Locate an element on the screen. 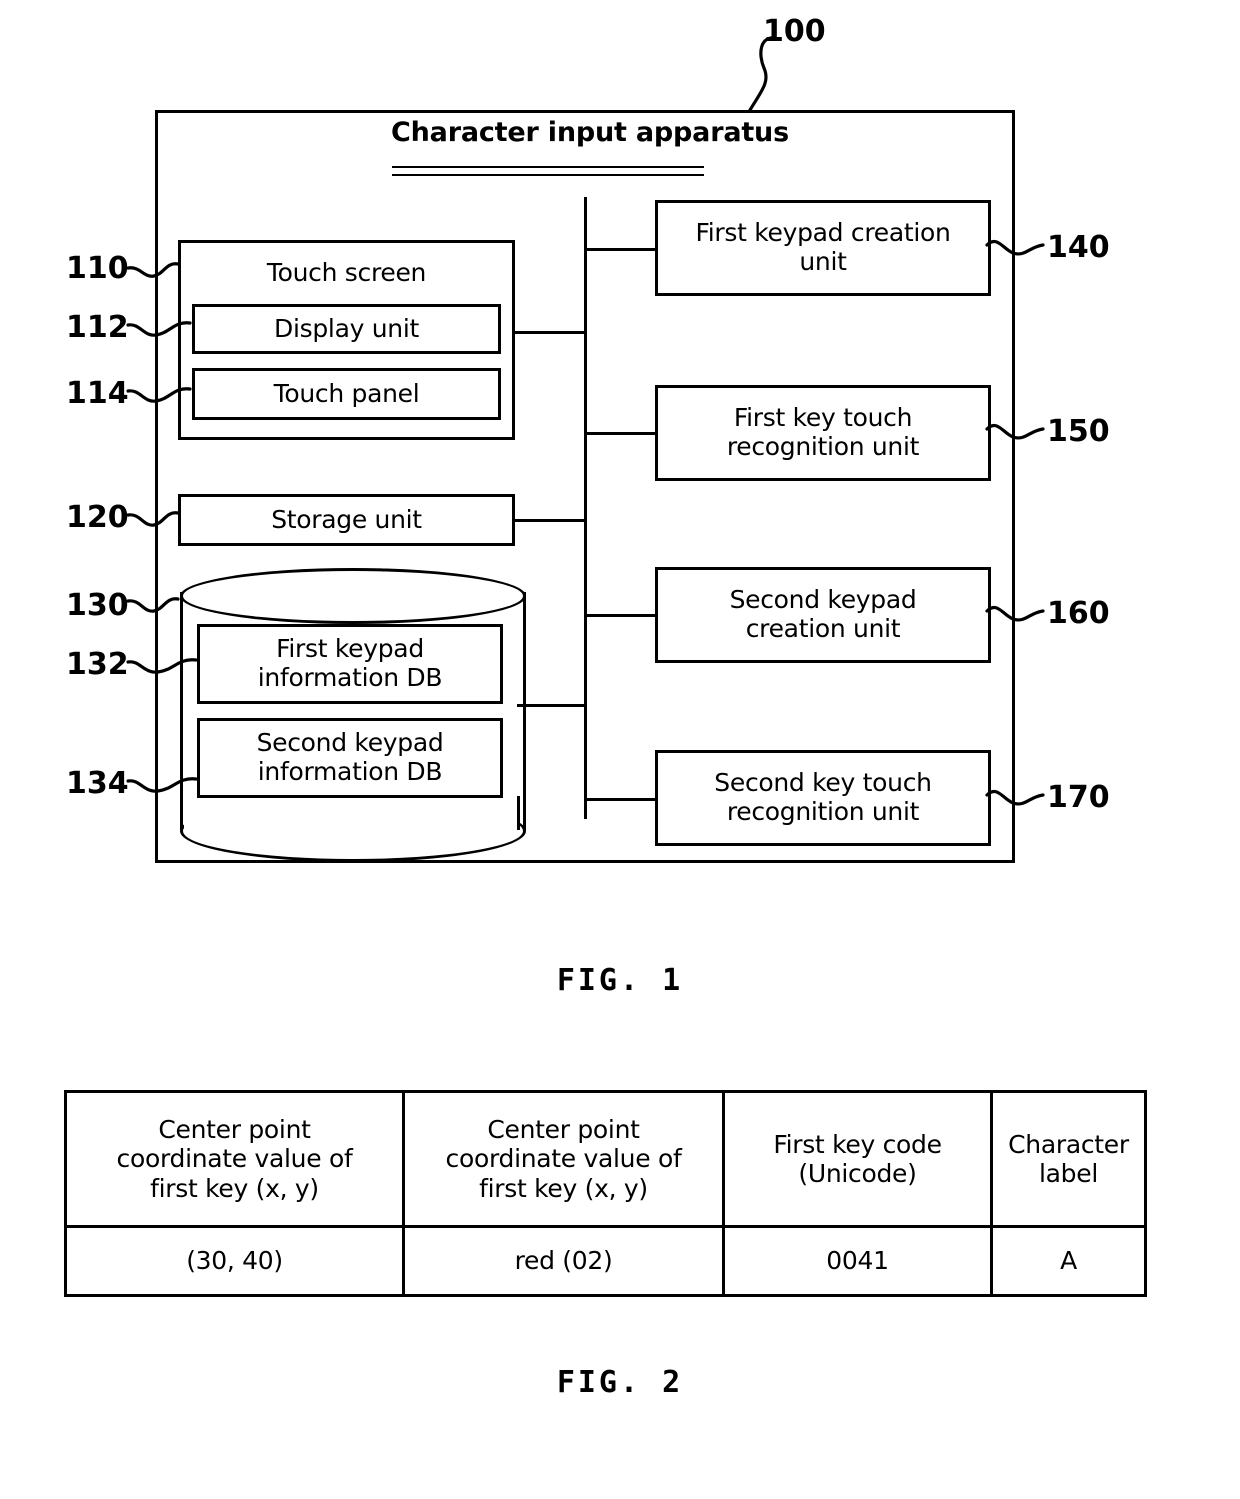 This screenshot has width=1240, height=1499. block-touch-screen-label: Touch screen is located at coordinates (346, 272).